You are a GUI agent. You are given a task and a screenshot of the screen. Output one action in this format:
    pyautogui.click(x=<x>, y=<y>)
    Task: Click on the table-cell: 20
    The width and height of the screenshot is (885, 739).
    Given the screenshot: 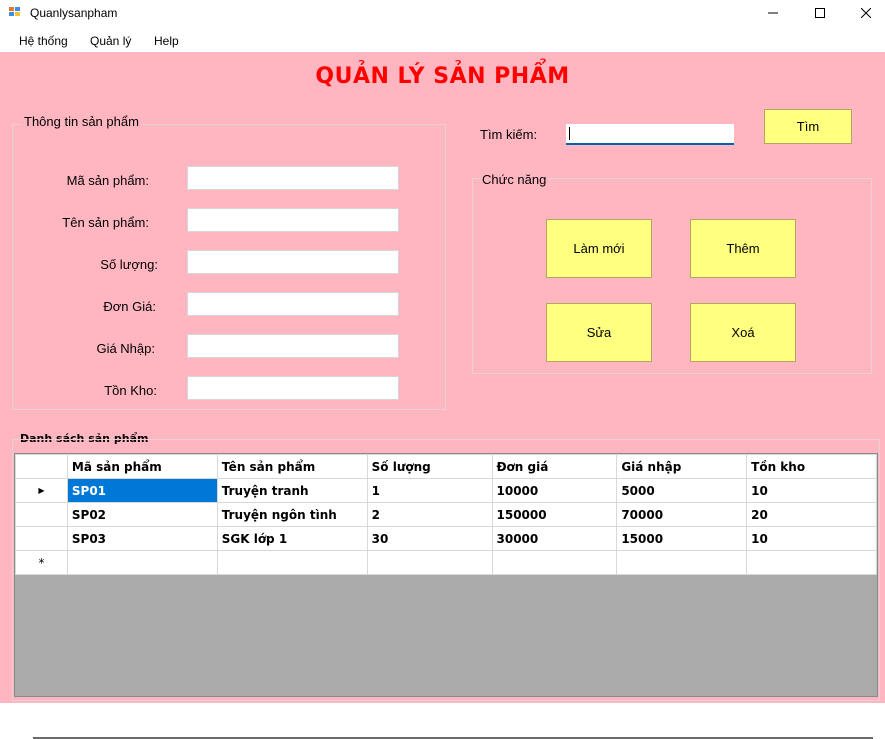 What is the action you would take?
    pyautogui.click(x=811, y=514)
    